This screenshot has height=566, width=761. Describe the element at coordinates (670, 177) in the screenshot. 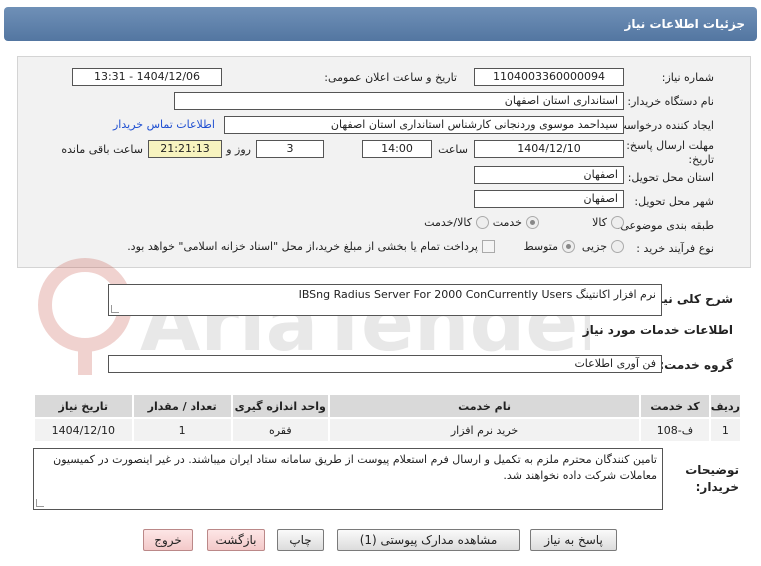

I see `province-label: استان محل تحویل:` at that location.